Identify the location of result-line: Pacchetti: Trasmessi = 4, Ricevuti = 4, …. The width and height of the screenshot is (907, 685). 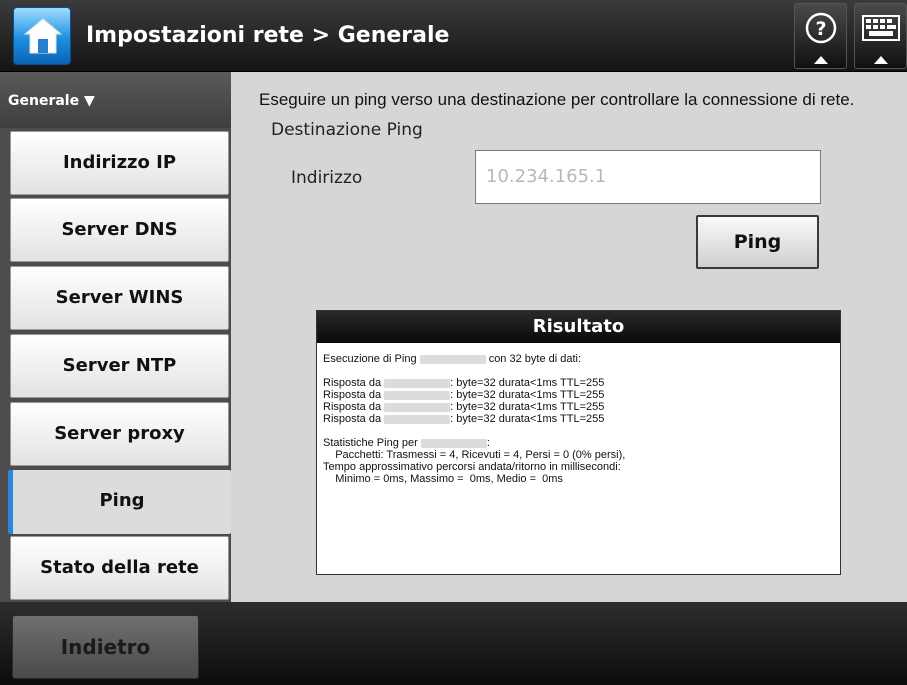
(474, 455).